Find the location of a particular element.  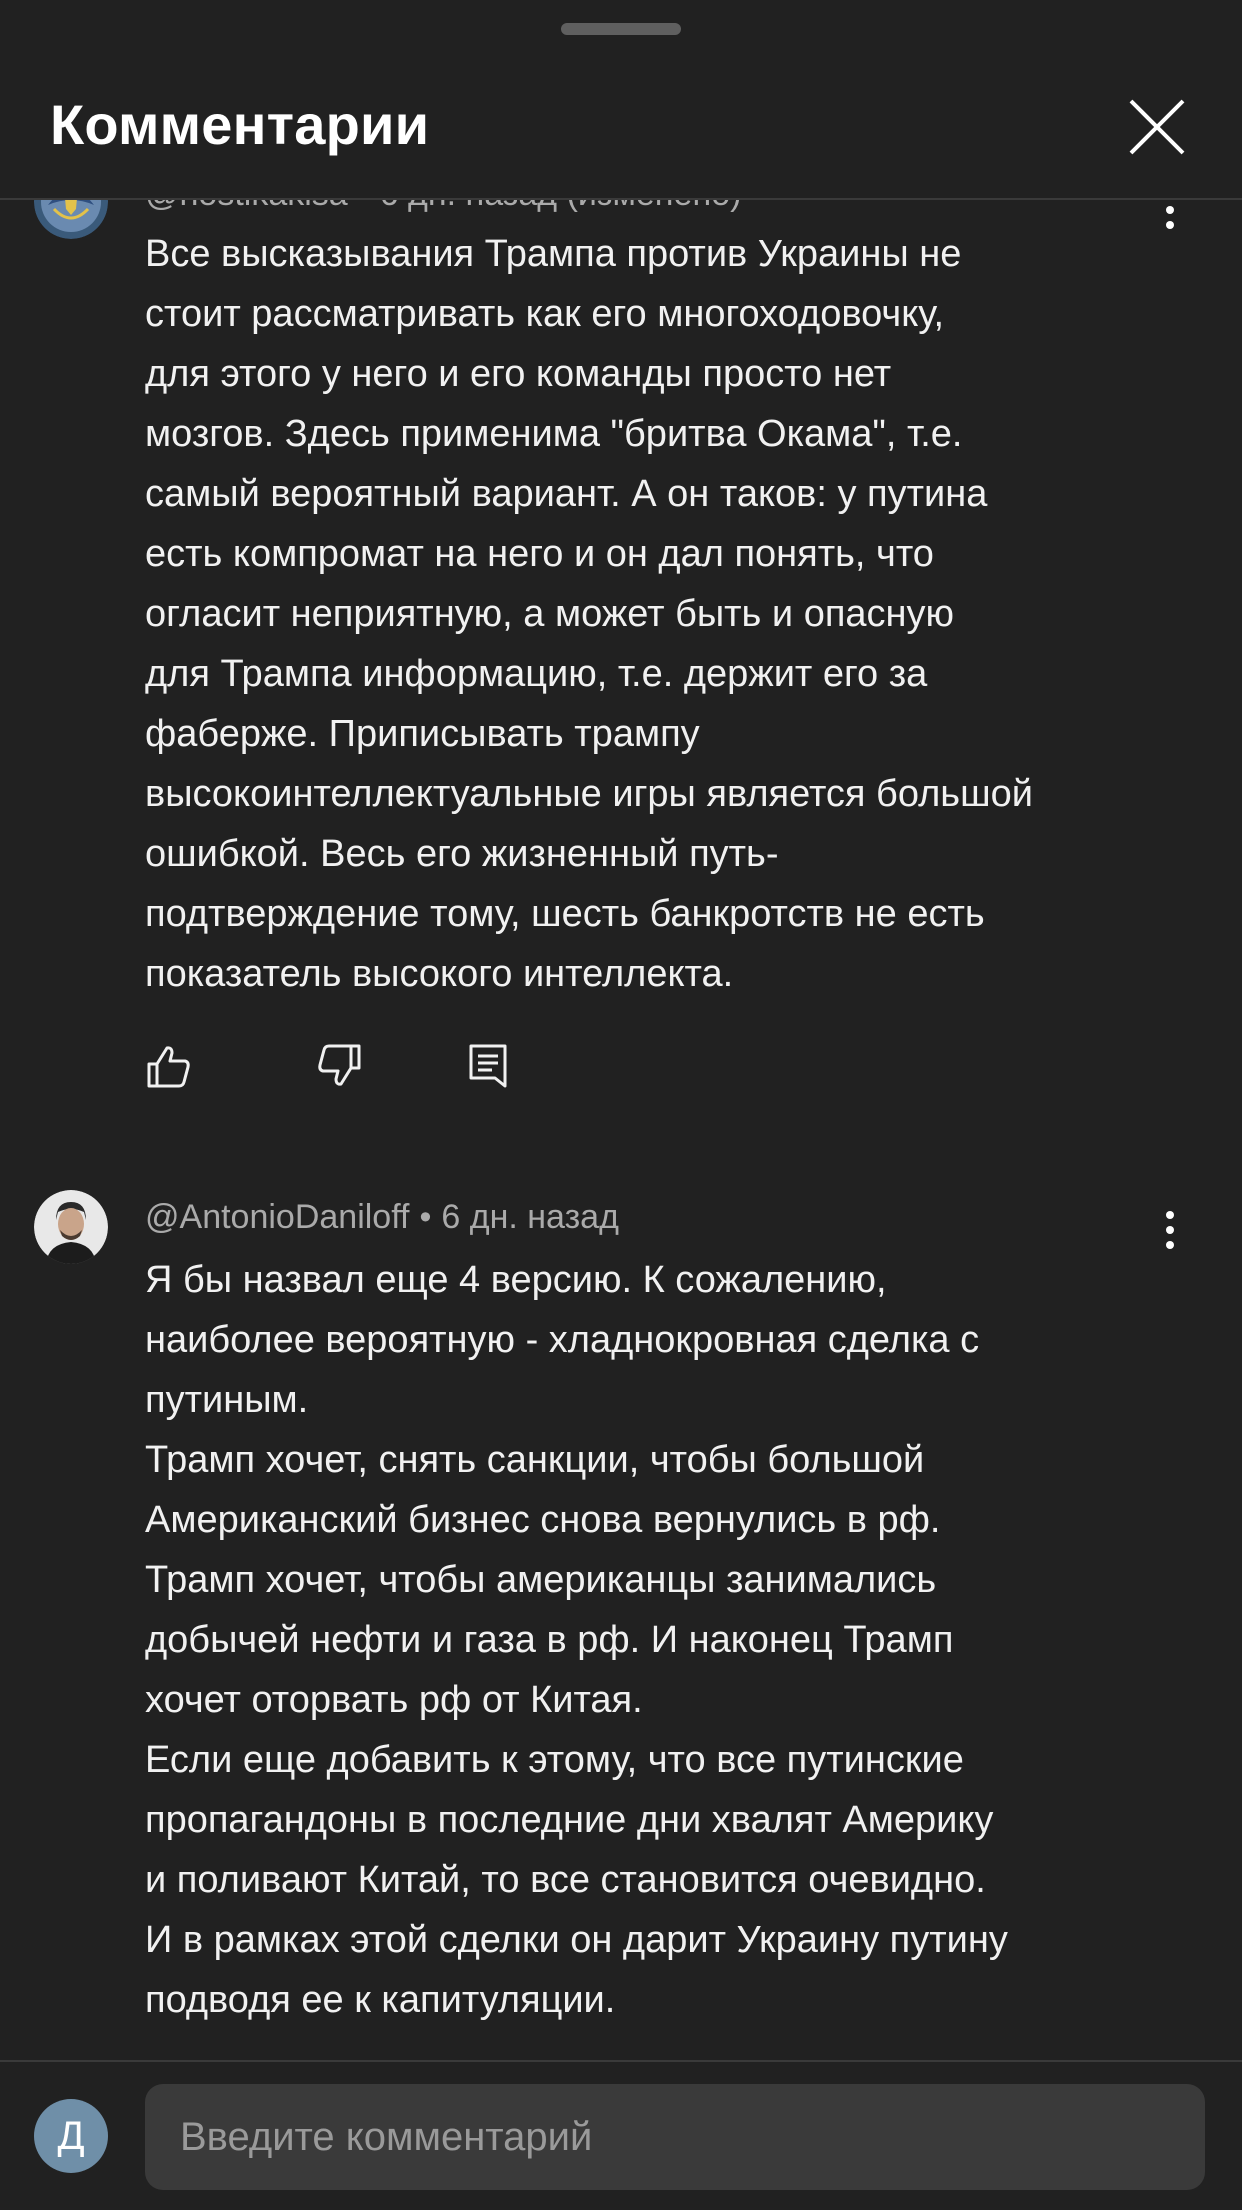

more-vert-icon is located at coordinates (1170, 1215).